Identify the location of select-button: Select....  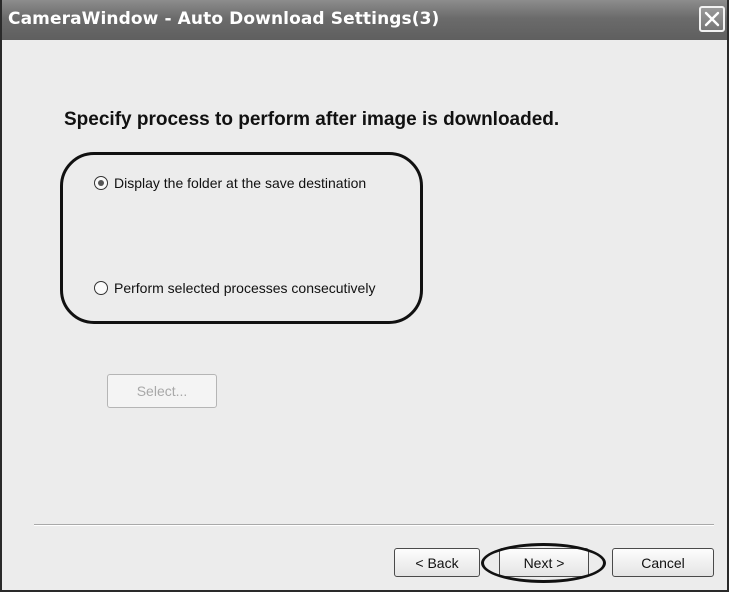
(162, 391).